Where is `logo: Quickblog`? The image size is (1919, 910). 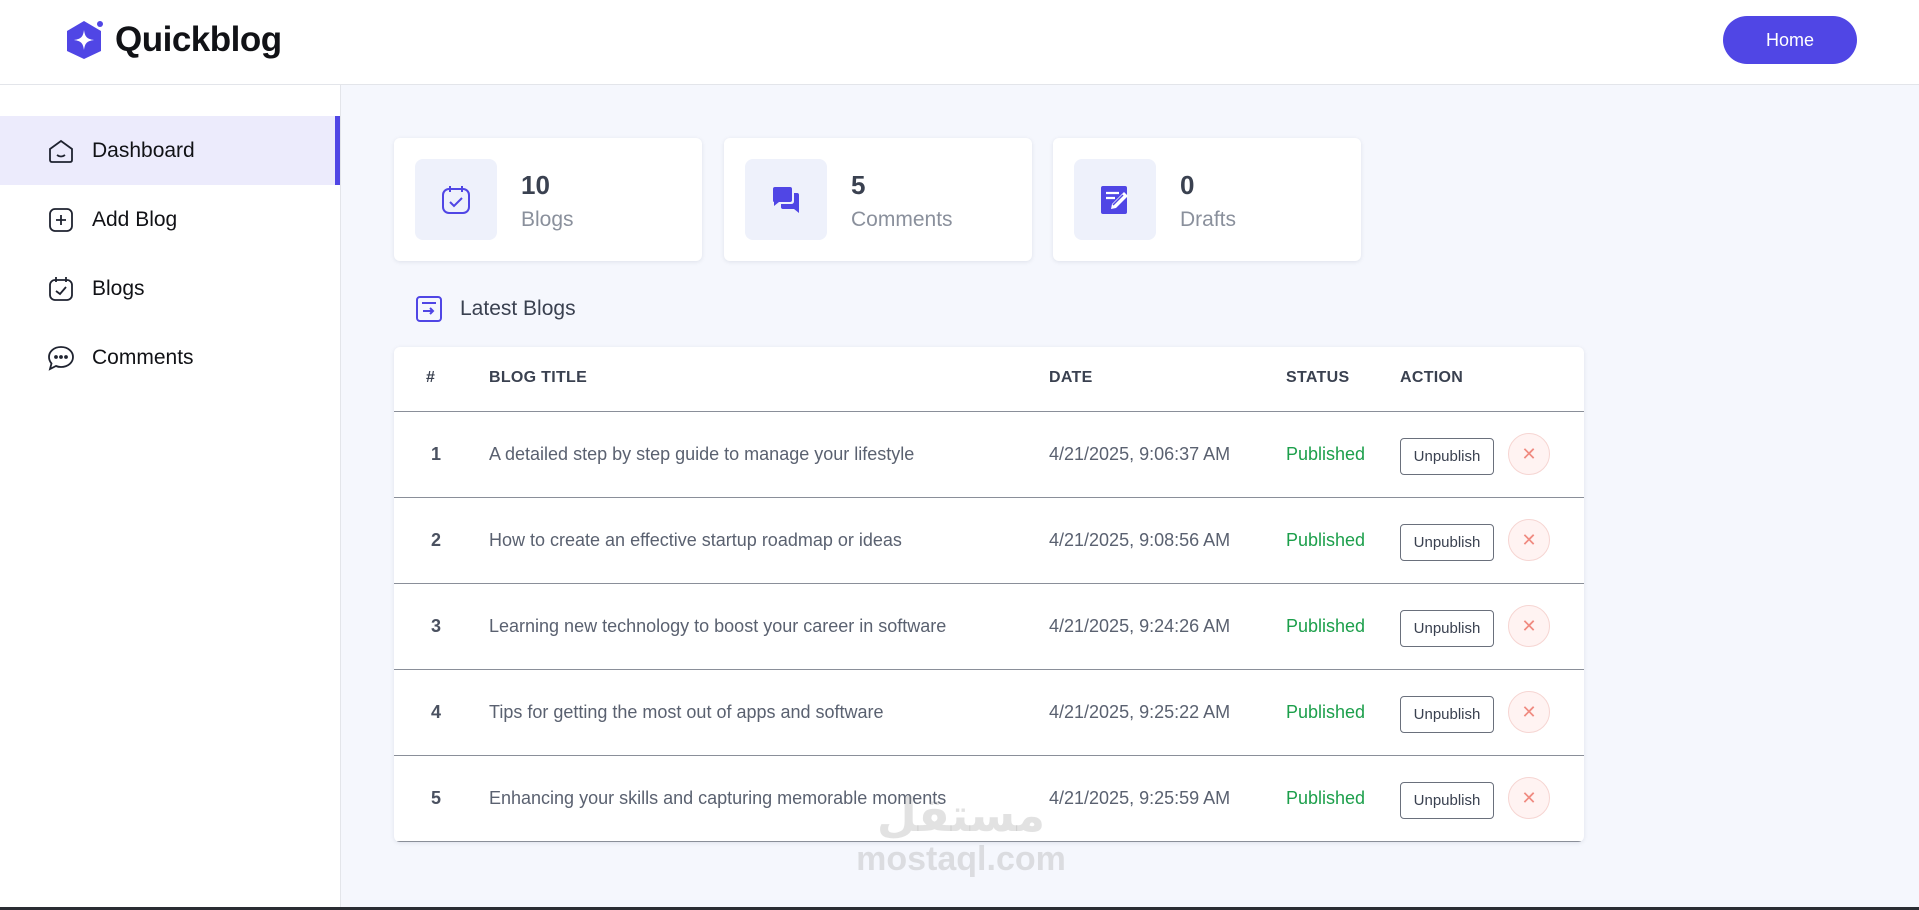
logo: Quickblog is located at coordinates (172, 40).